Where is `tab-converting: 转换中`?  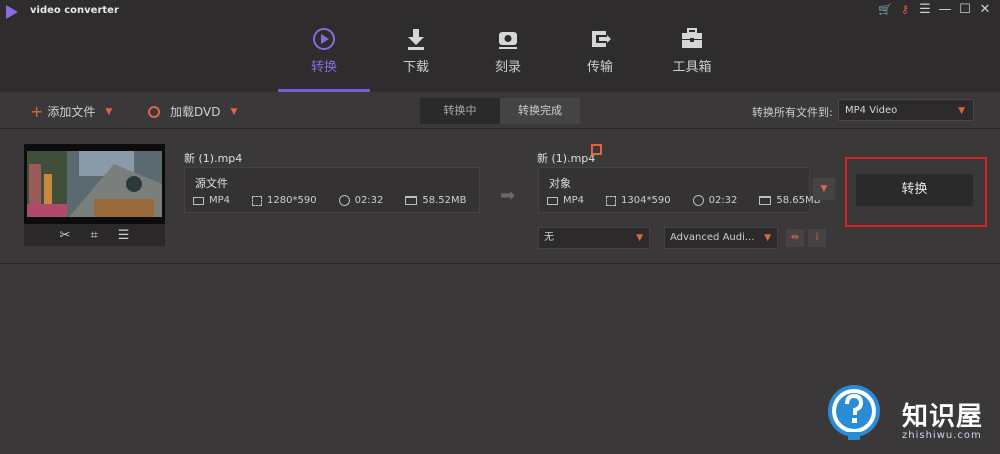 tab-converting: 转换中 is located at coordinates (460, 111).